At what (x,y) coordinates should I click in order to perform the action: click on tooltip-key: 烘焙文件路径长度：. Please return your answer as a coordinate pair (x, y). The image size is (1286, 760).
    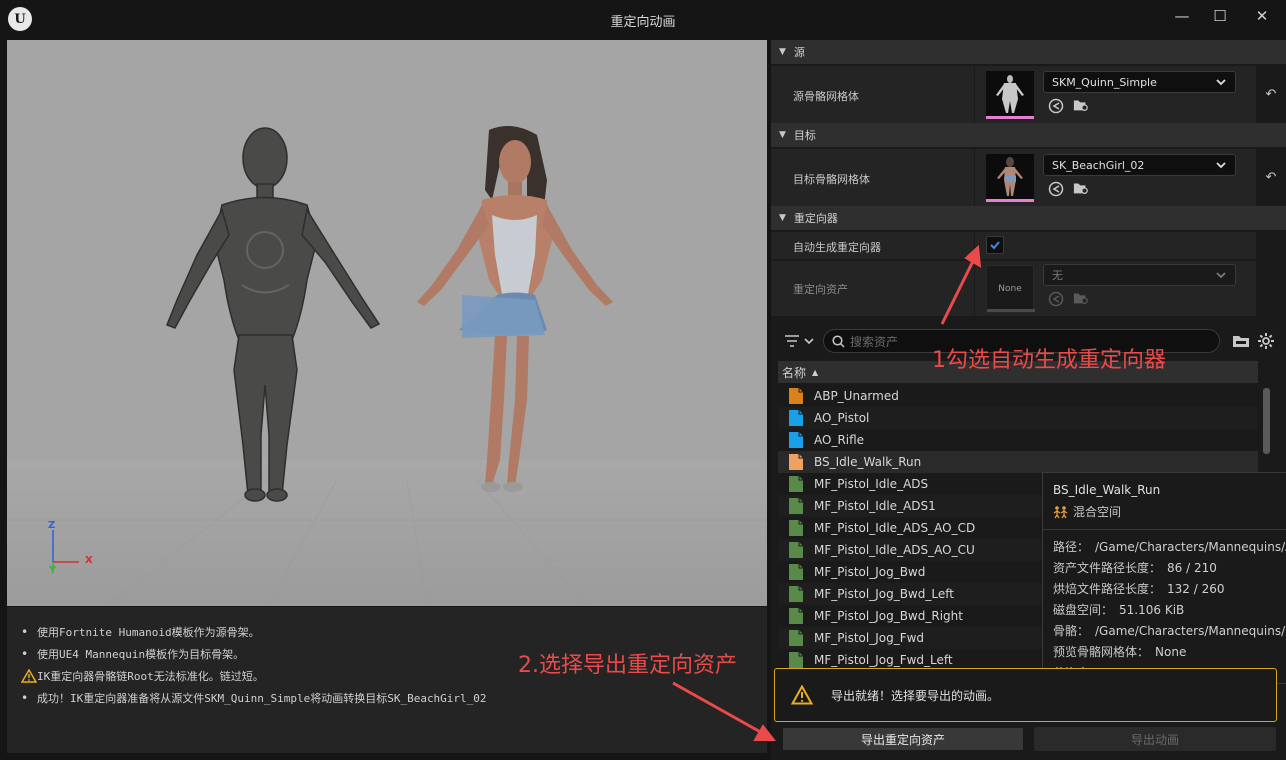
    Looking at the image, I should click on (1107, 589).